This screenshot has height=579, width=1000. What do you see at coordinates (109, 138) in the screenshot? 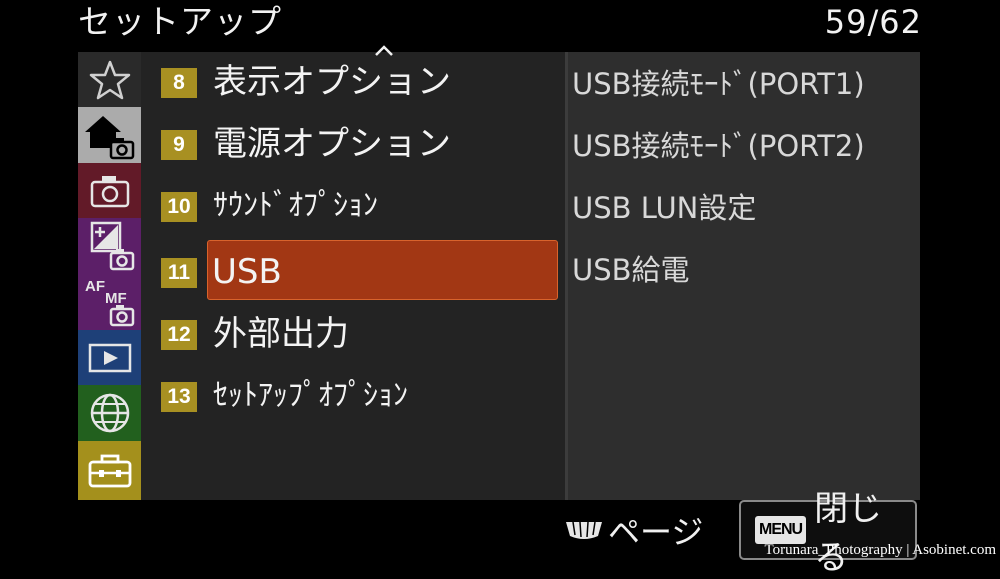
I see `home-camera-icon` at bounding box center [109, 138].